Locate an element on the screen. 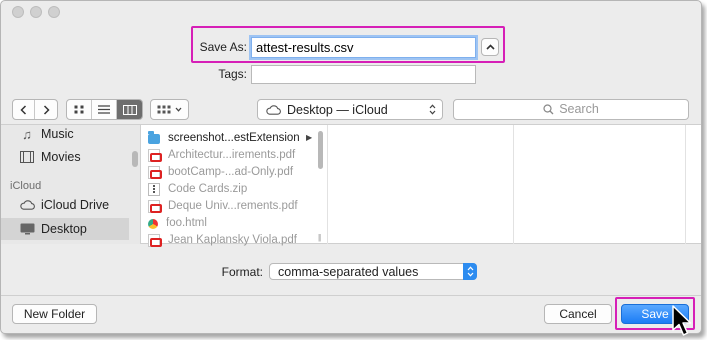 This screenshot has width=707, height=340. file-name: foo.html is located at coordinates (186, 223).